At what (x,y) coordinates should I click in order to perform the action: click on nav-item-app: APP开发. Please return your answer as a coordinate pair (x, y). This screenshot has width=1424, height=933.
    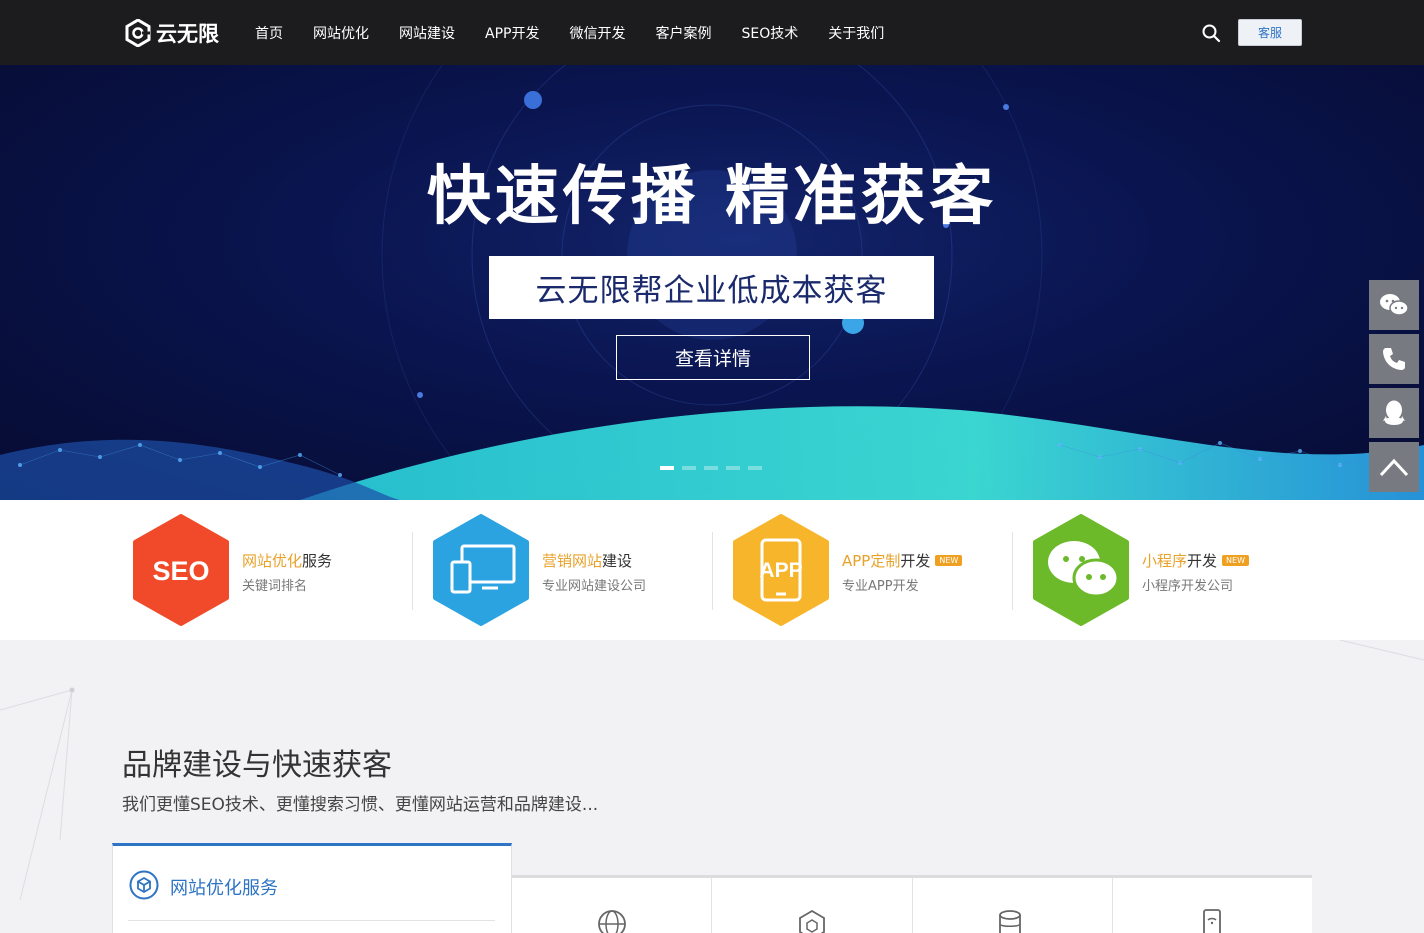
    Looking at the image, I should click on (512, 33).